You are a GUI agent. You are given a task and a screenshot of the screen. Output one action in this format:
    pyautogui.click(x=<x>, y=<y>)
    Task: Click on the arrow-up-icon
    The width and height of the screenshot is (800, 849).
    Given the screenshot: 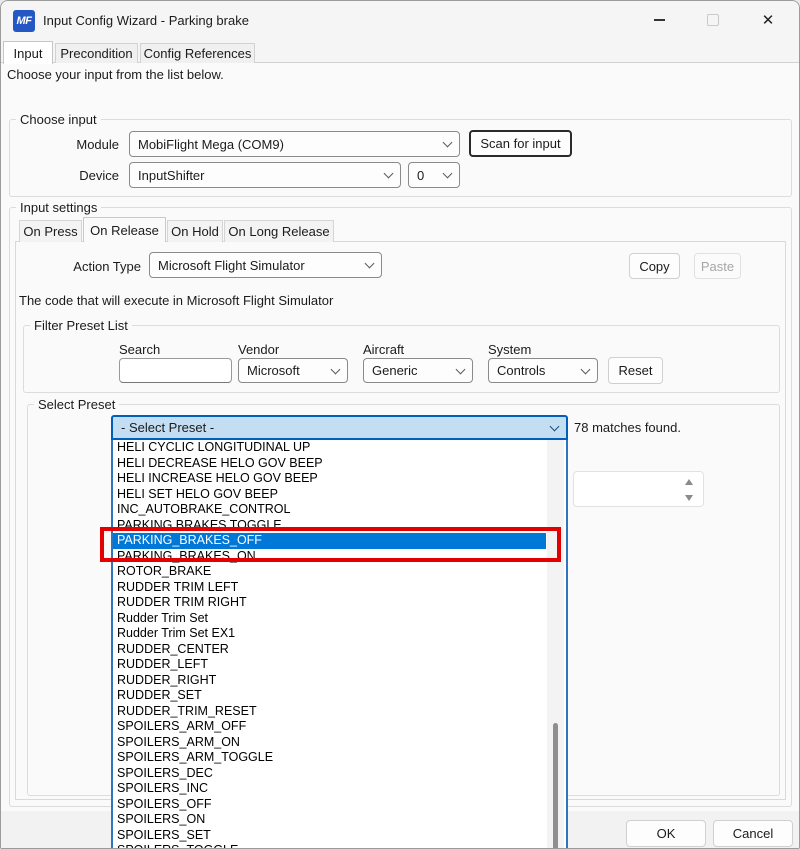 What is the action you would take?
    pyautogui.click(x=689, y=482)
    